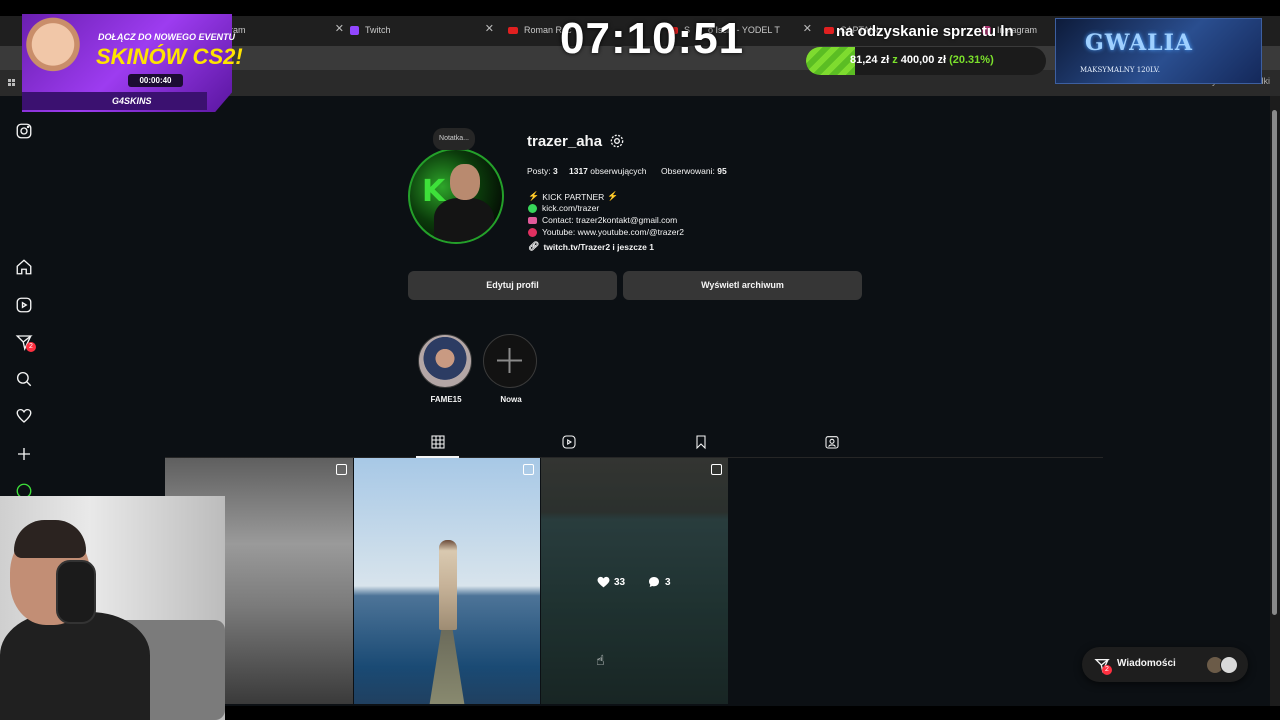 This screenshot has width=1280, height=720. Describe the element at coordinates (895, 60) in the screenshot. I see `goal-of: z` at that location.